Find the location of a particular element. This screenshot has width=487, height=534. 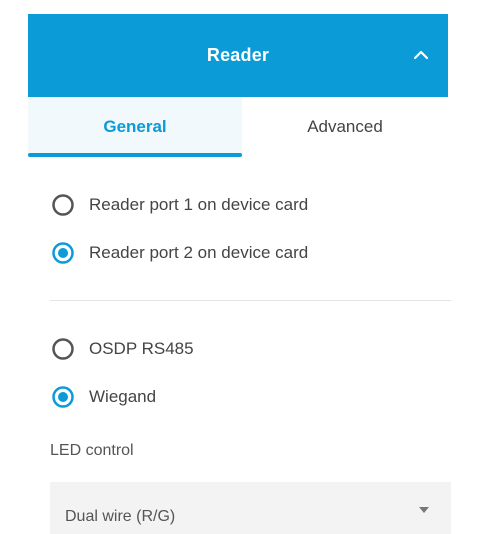

radio-osdp-rs485: OSDP RS485 is located at coordinates (123, 349).